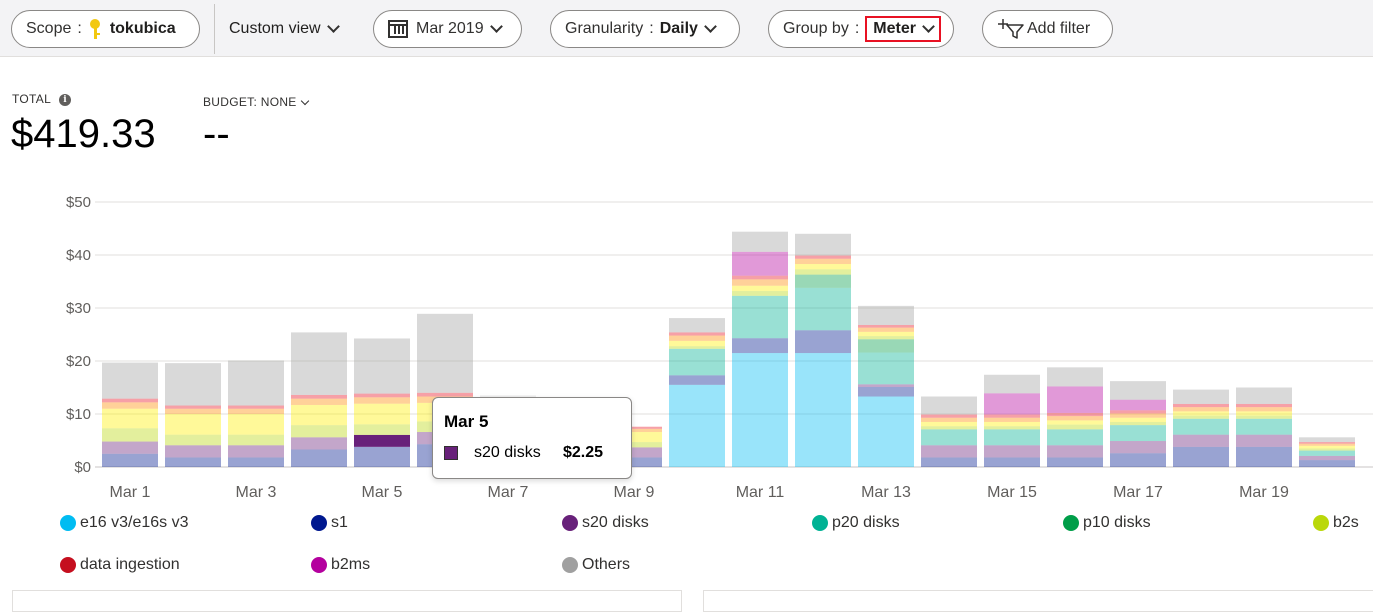  I want to click on legend-item: s20 disks, so click(605, 523).